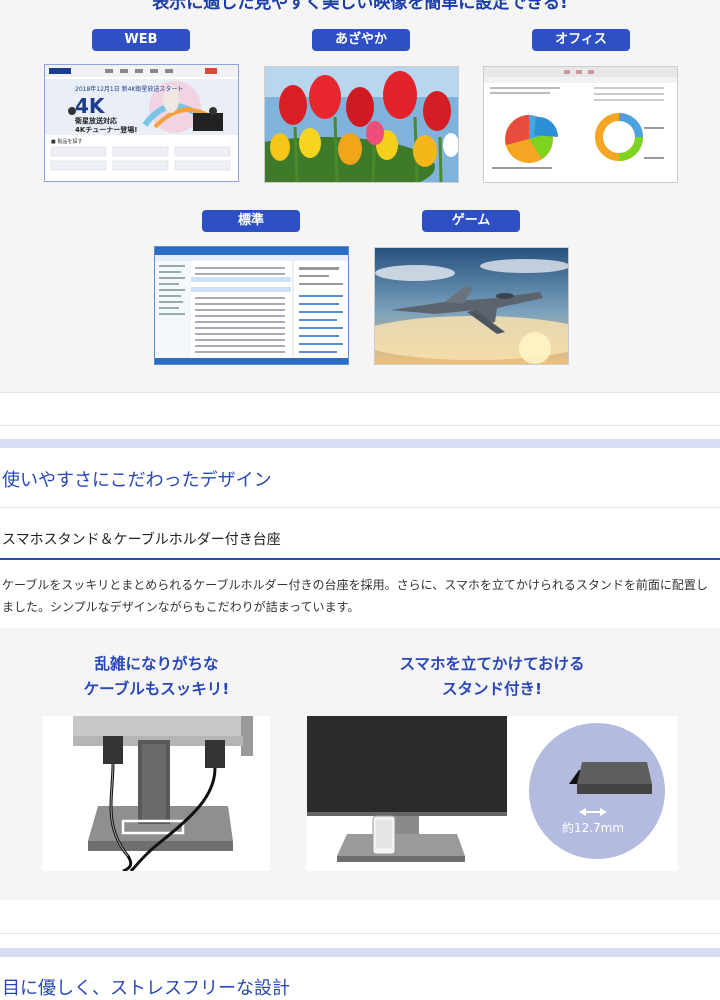  I want to click on cable-feature-line1: 乱雑になりがちな, so click(156, 664).